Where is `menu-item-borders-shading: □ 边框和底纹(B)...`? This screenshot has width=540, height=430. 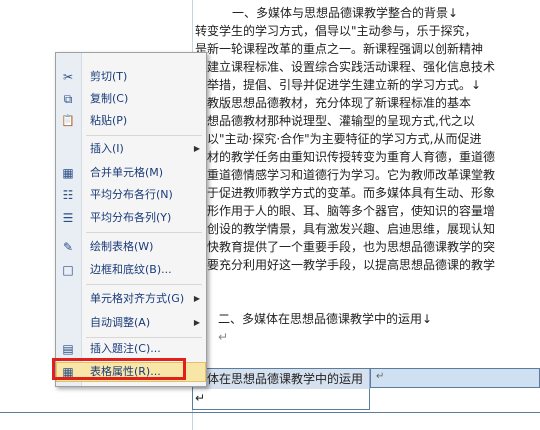
menu-item-borders-shading: □ 边框和底纹(B)... is located at coordinates (131, 270).